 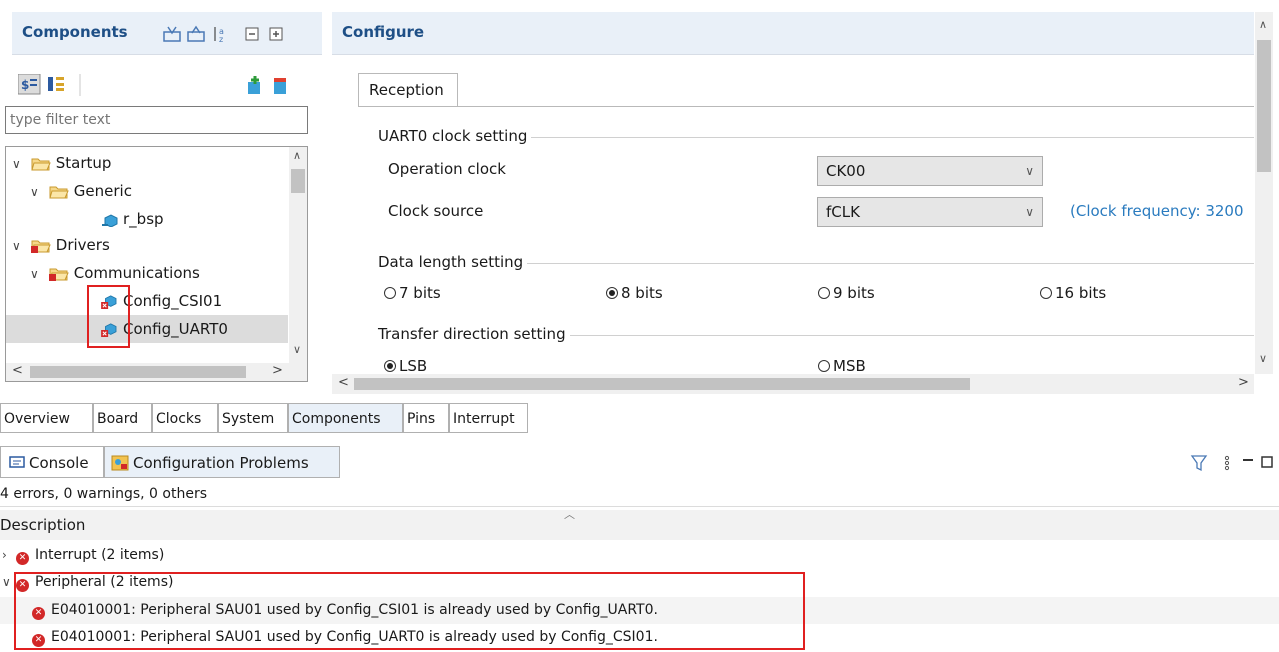 I want to click on clock-source-label: Clock source, so click(x=436, y=211).